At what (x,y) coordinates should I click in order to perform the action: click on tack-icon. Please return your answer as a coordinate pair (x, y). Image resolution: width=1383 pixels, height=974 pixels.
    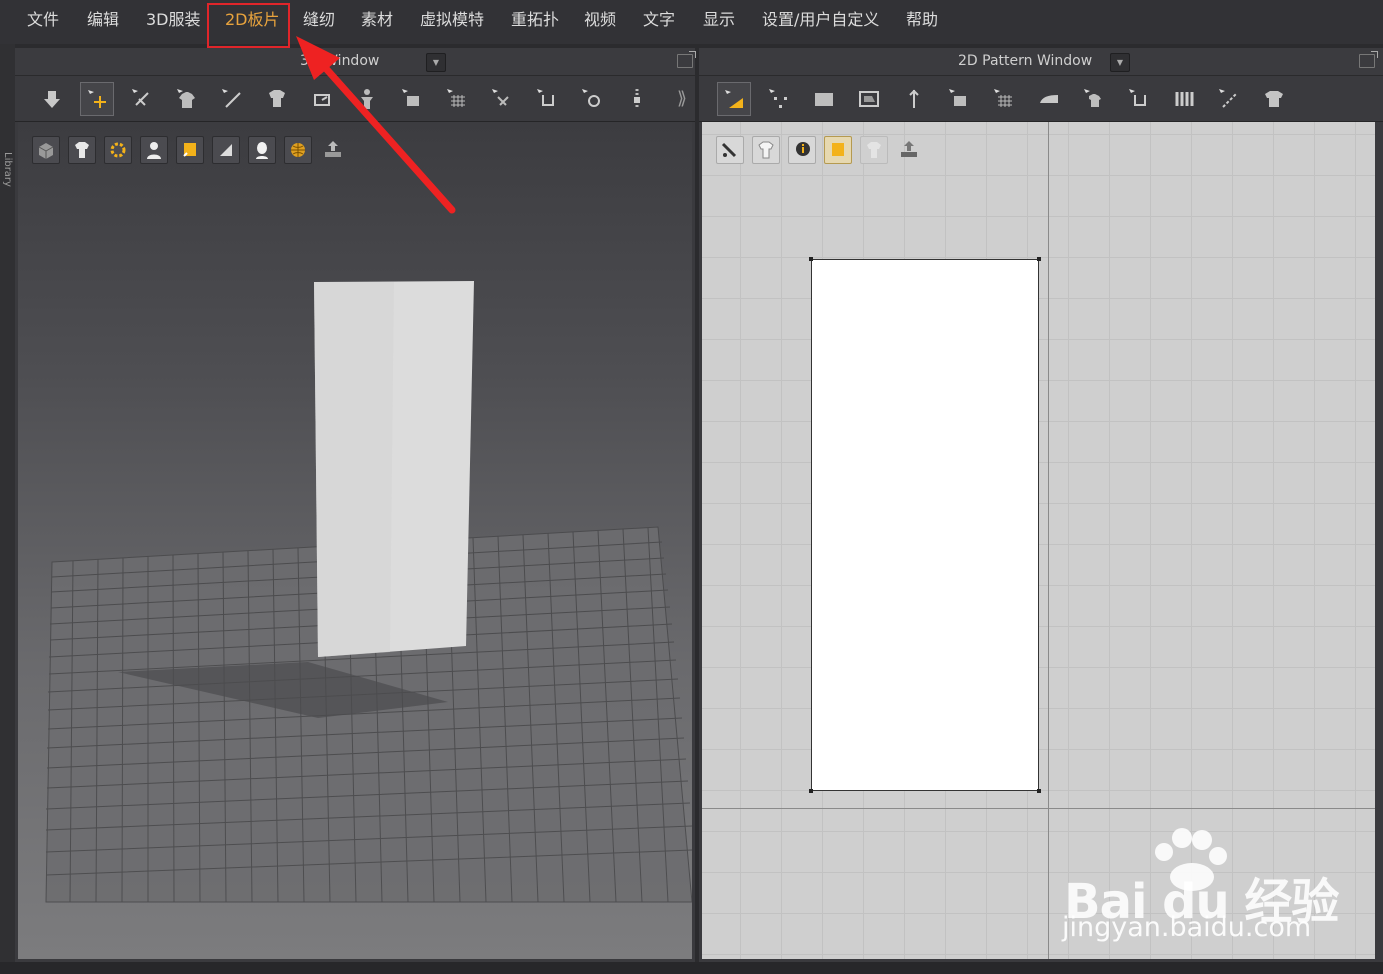
    Looking at the image, I should click on (322, 100).